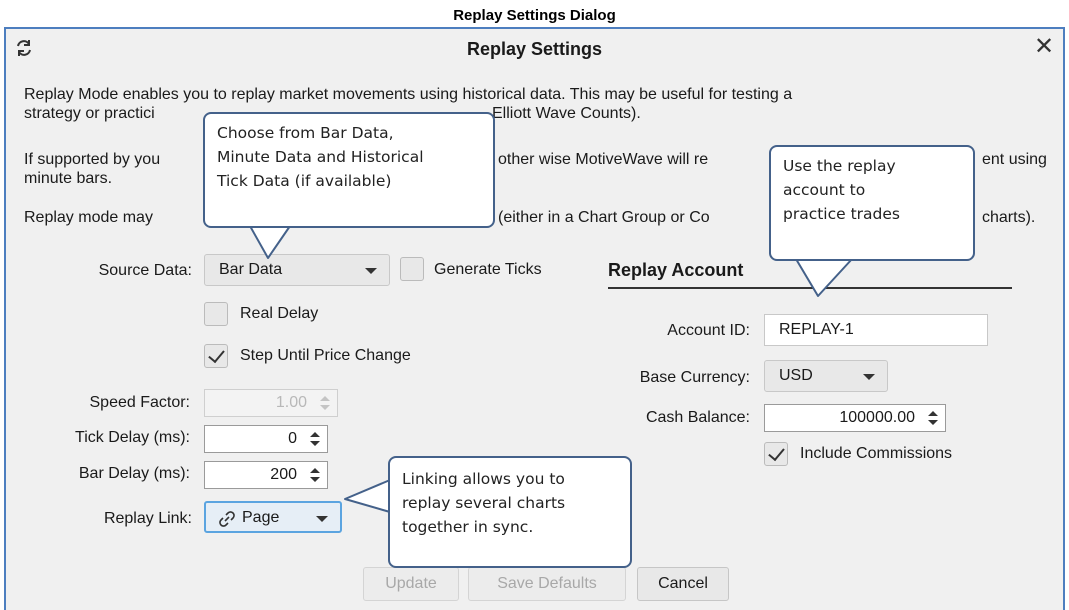  I want to click on cash-balance-label: Cash Balance:, so click(697, 417).